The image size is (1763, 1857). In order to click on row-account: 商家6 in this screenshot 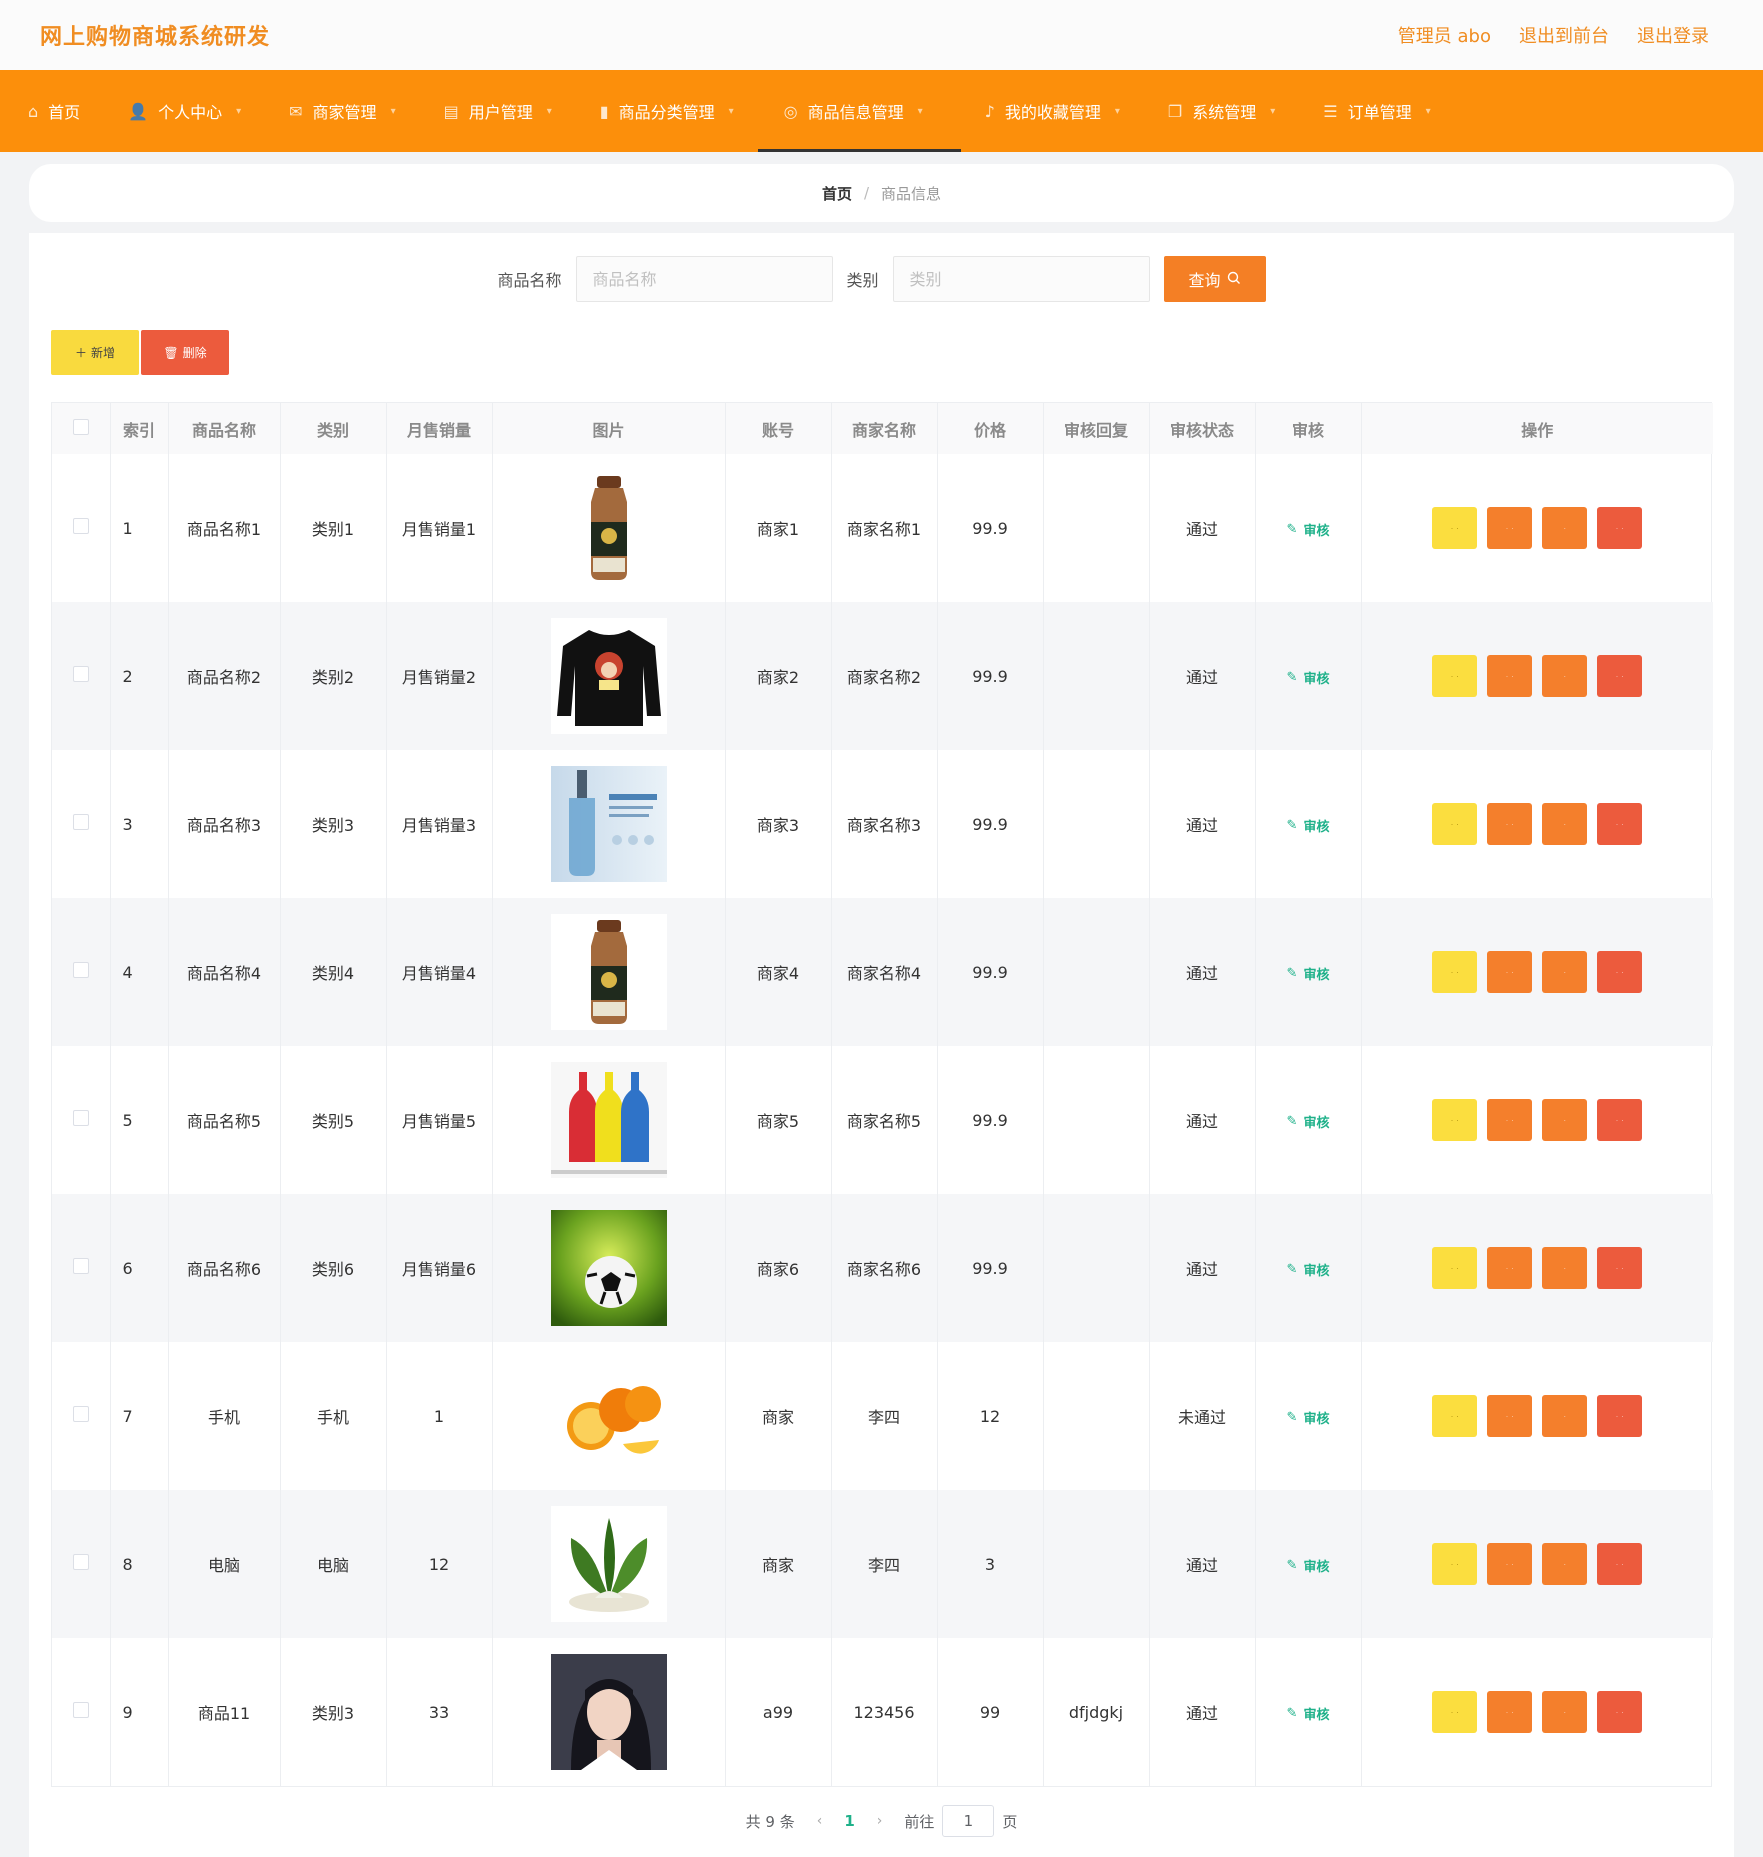, I will do `click(778, 1268)`.